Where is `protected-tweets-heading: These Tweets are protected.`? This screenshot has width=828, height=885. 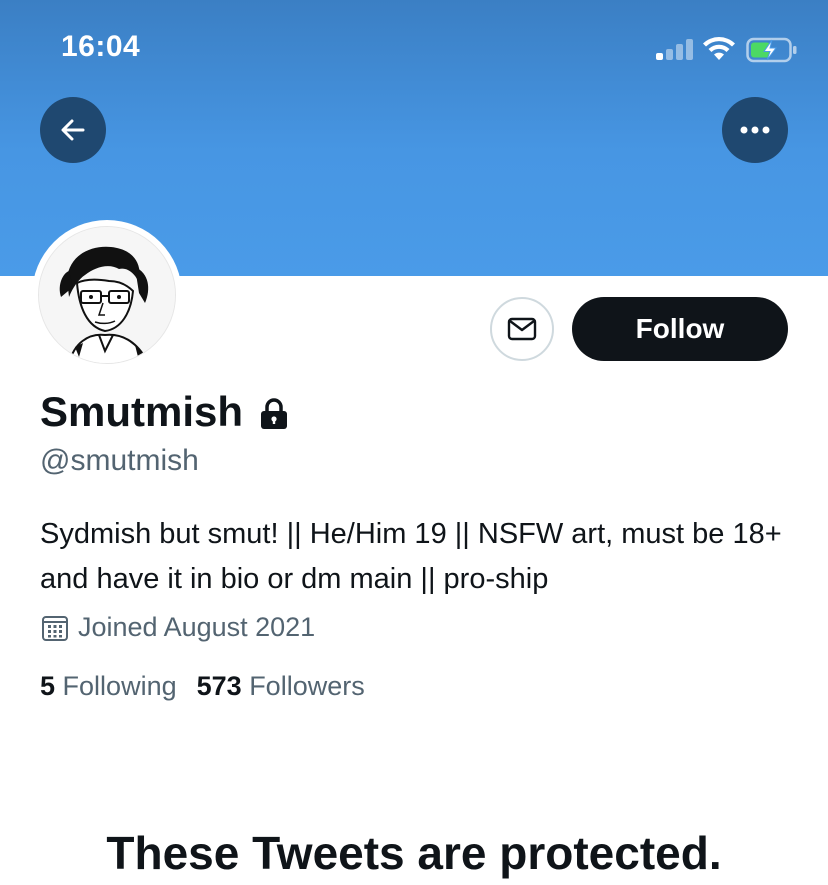
protected-tweets-heading: These Tweets are protected. is located at coordinates (414, 853).